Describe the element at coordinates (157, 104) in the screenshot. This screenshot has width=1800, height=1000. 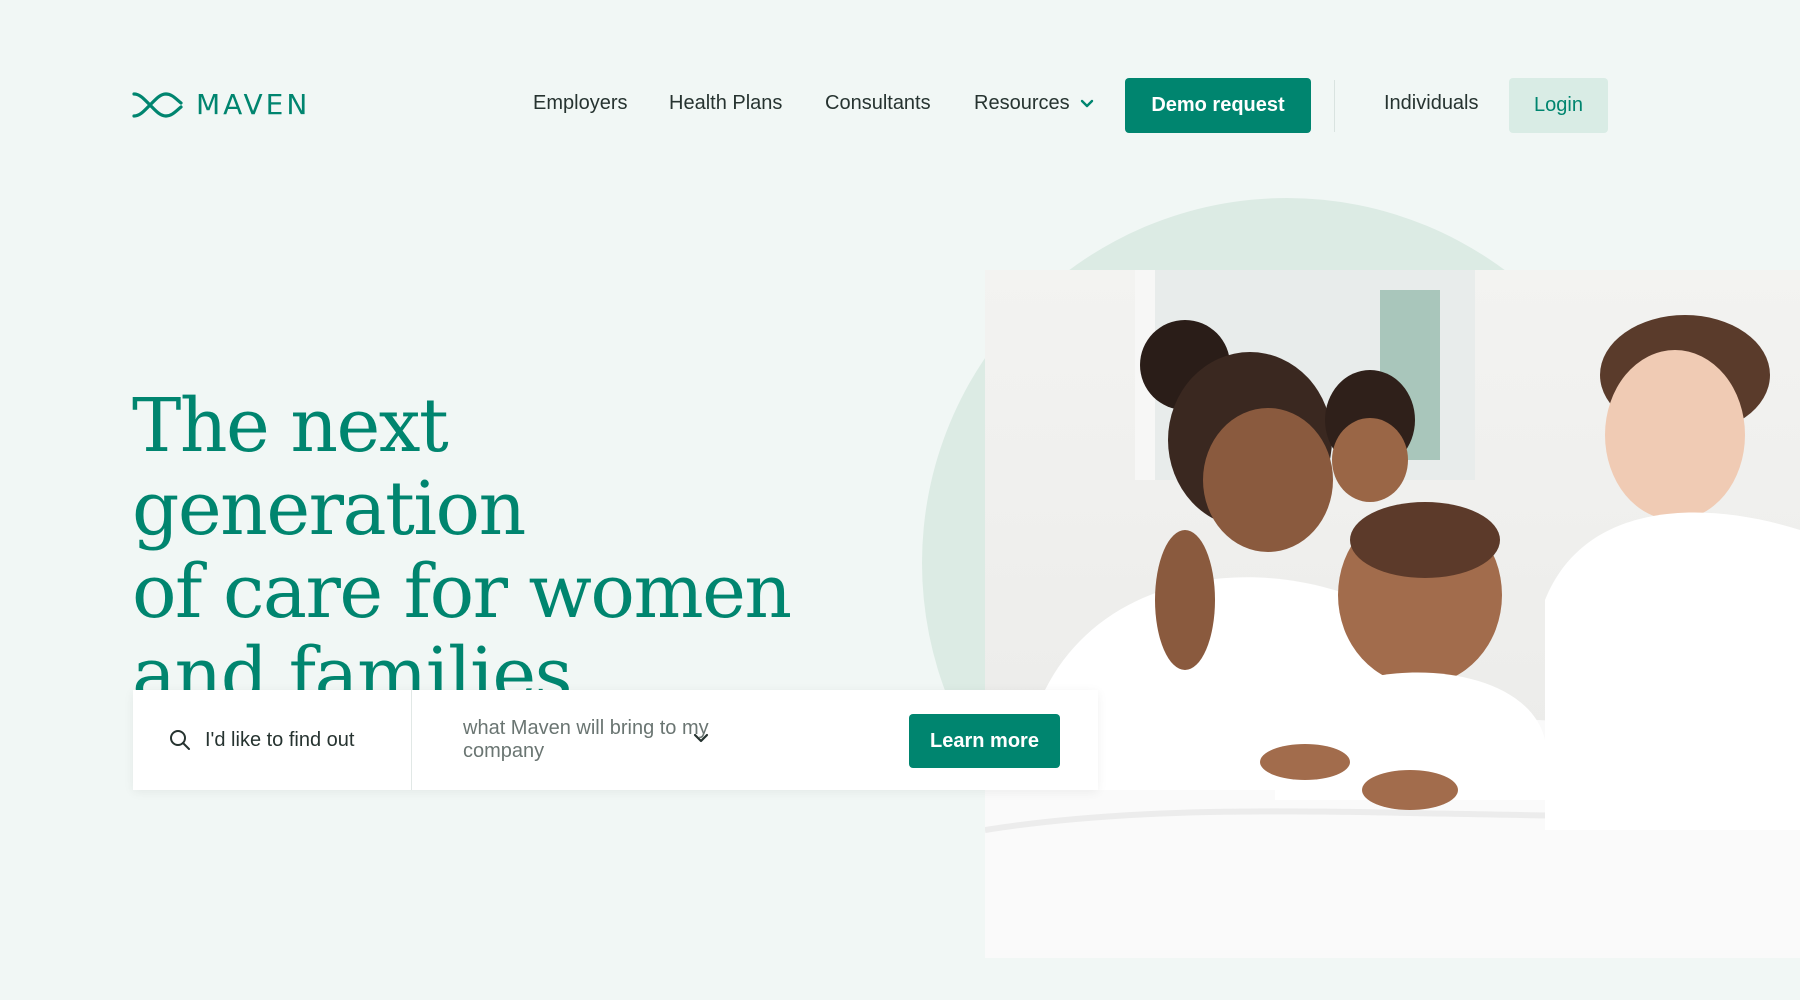
I see `maven-logo-icon` at that location.